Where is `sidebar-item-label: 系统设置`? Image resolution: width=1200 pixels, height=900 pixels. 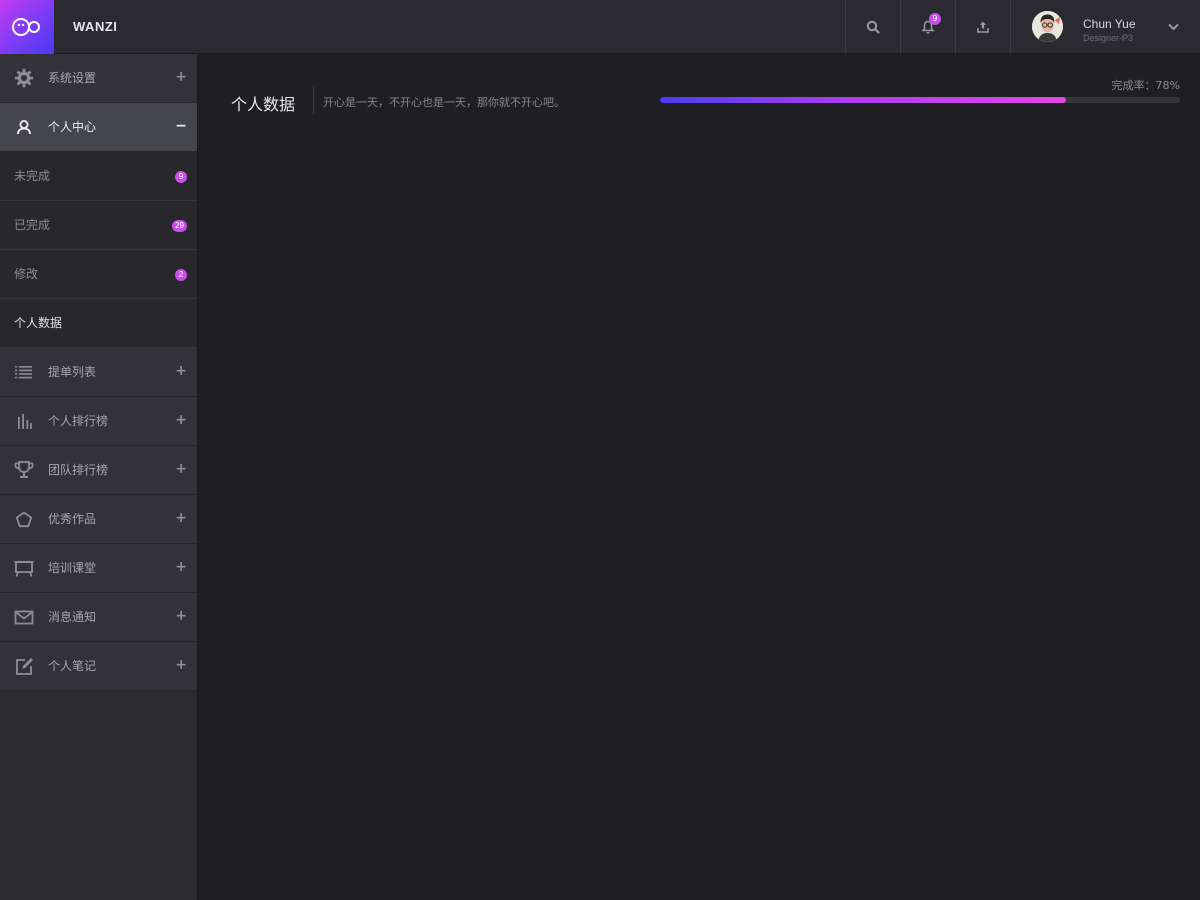
sidebar-item-label: 系统设置 is located at coordinates (72, 78).